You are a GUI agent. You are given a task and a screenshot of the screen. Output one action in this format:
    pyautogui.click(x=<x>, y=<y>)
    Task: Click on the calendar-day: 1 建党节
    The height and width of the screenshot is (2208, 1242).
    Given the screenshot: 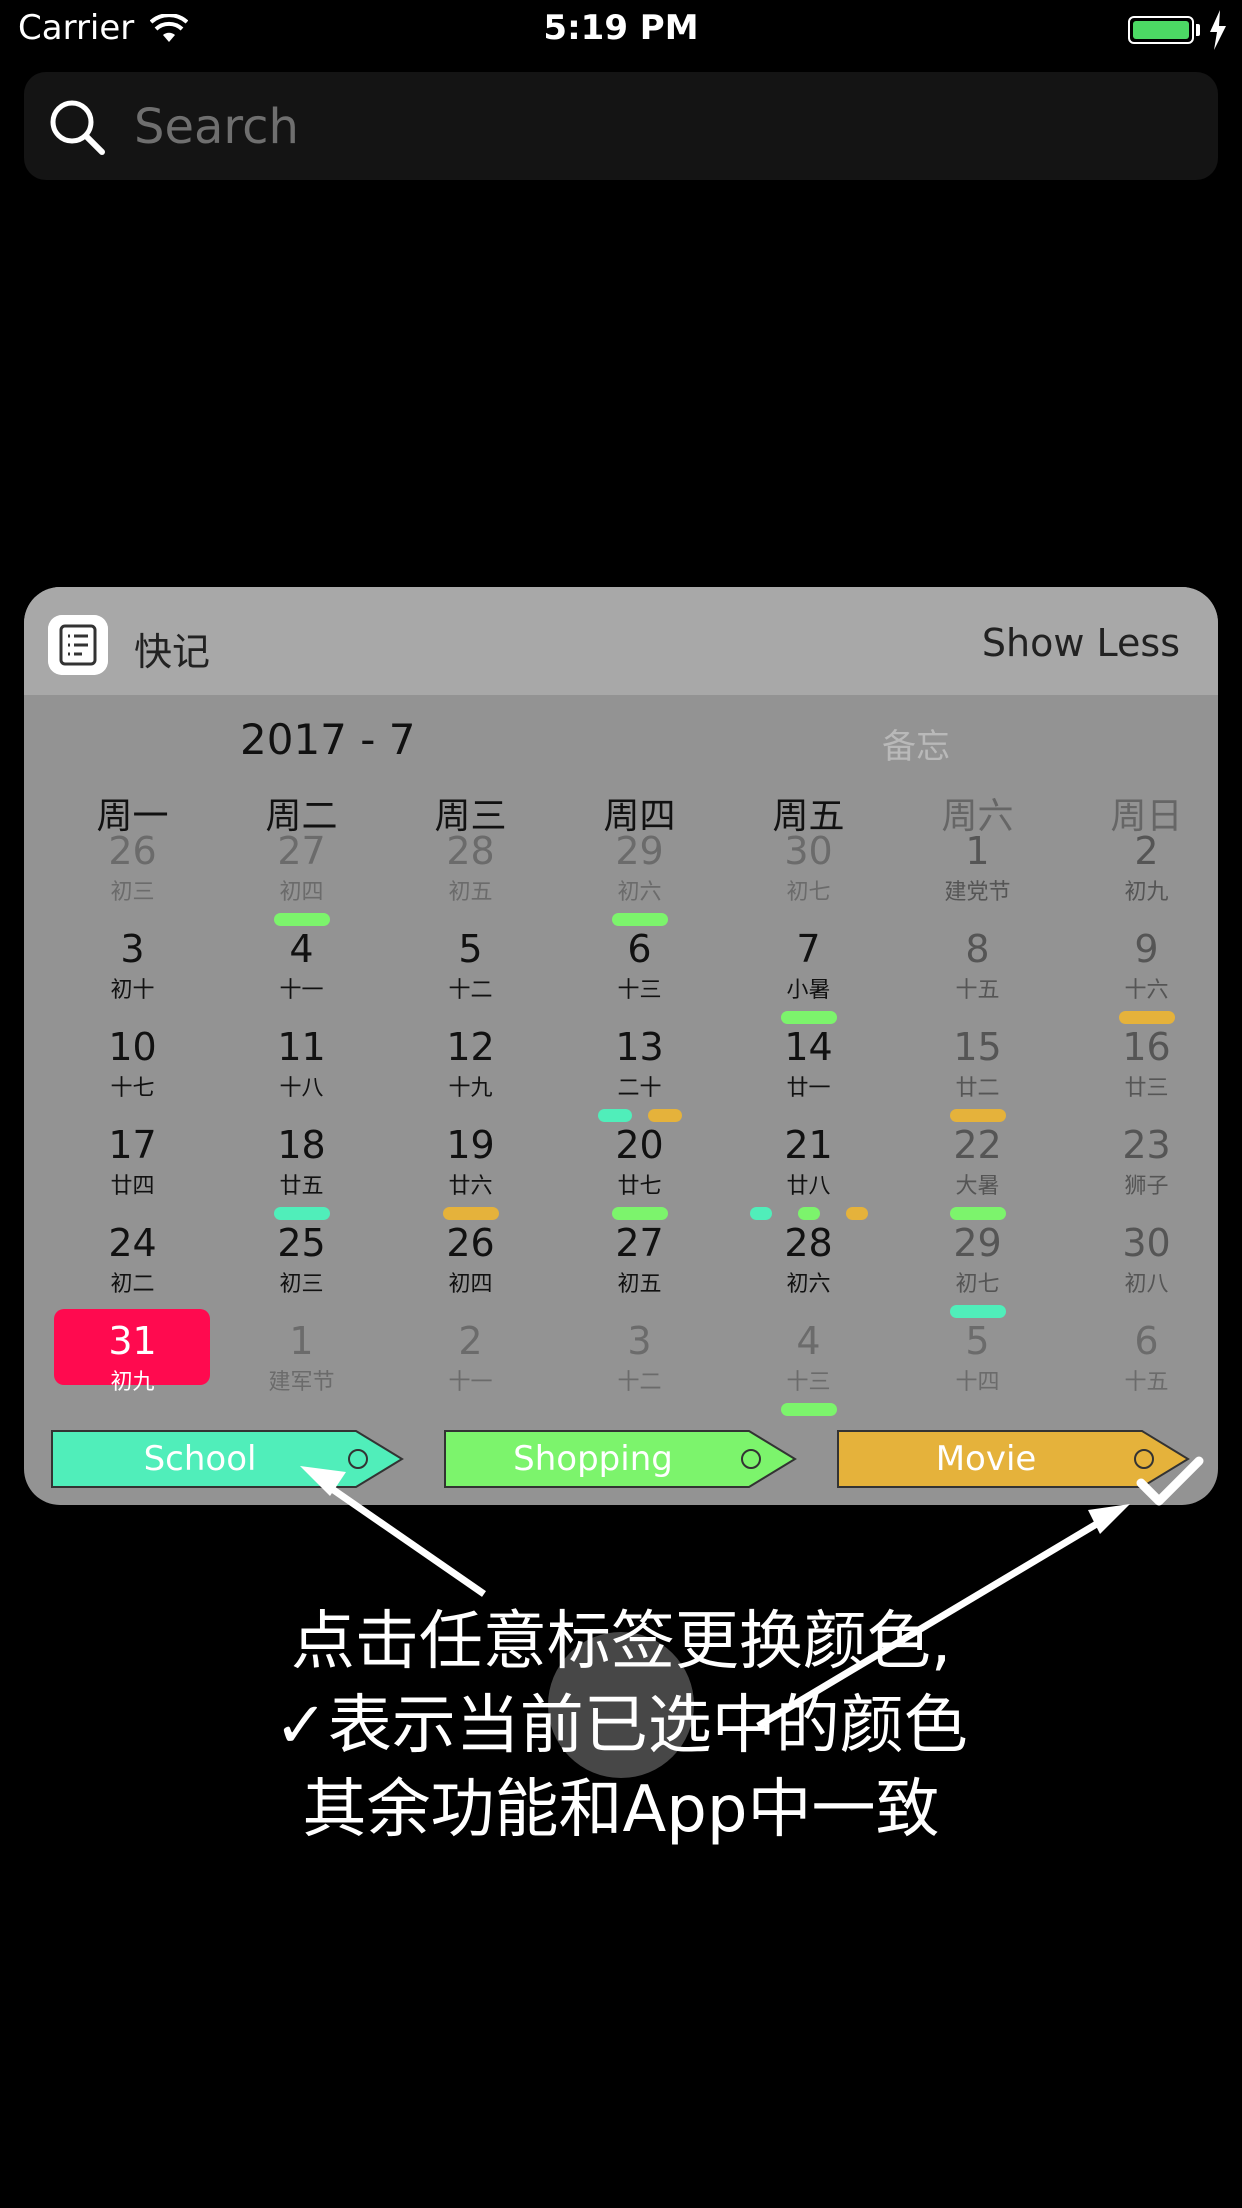 What is the action you would take?
    pyautogui.click(x=977, y=880)
    